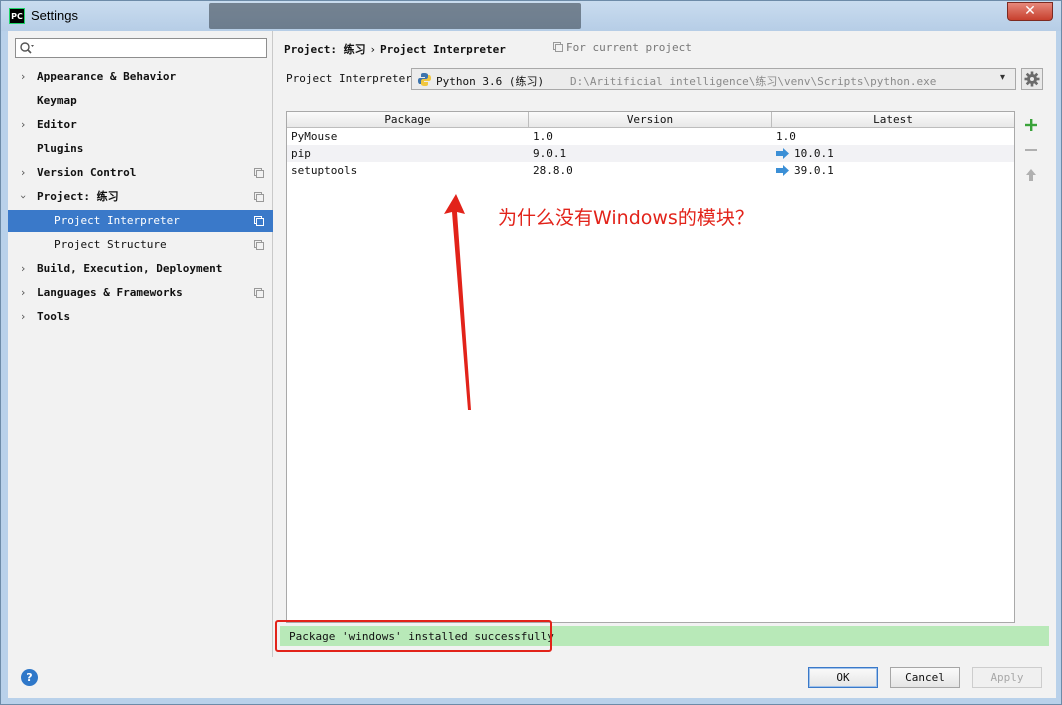 This screenshot has width=1062, height=705. I want to click on sidebar-item-label: Version Control, so click(87, 172).